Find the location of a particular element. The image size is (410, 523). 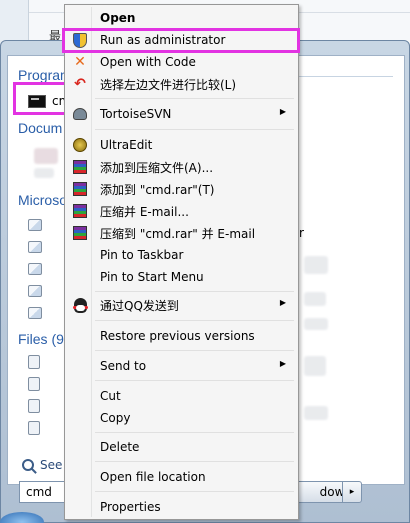

menu-item-tortoisesvn: TortoiseSVN ▶ is located at coordinates (181, 114).